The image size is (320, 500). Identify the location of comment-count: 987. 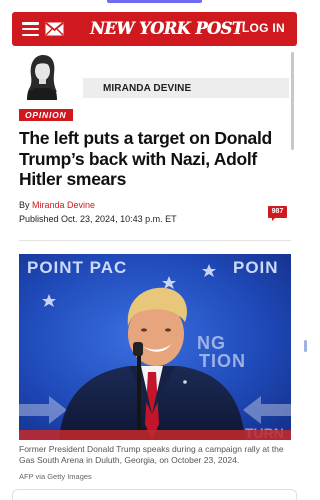
(277, 212).